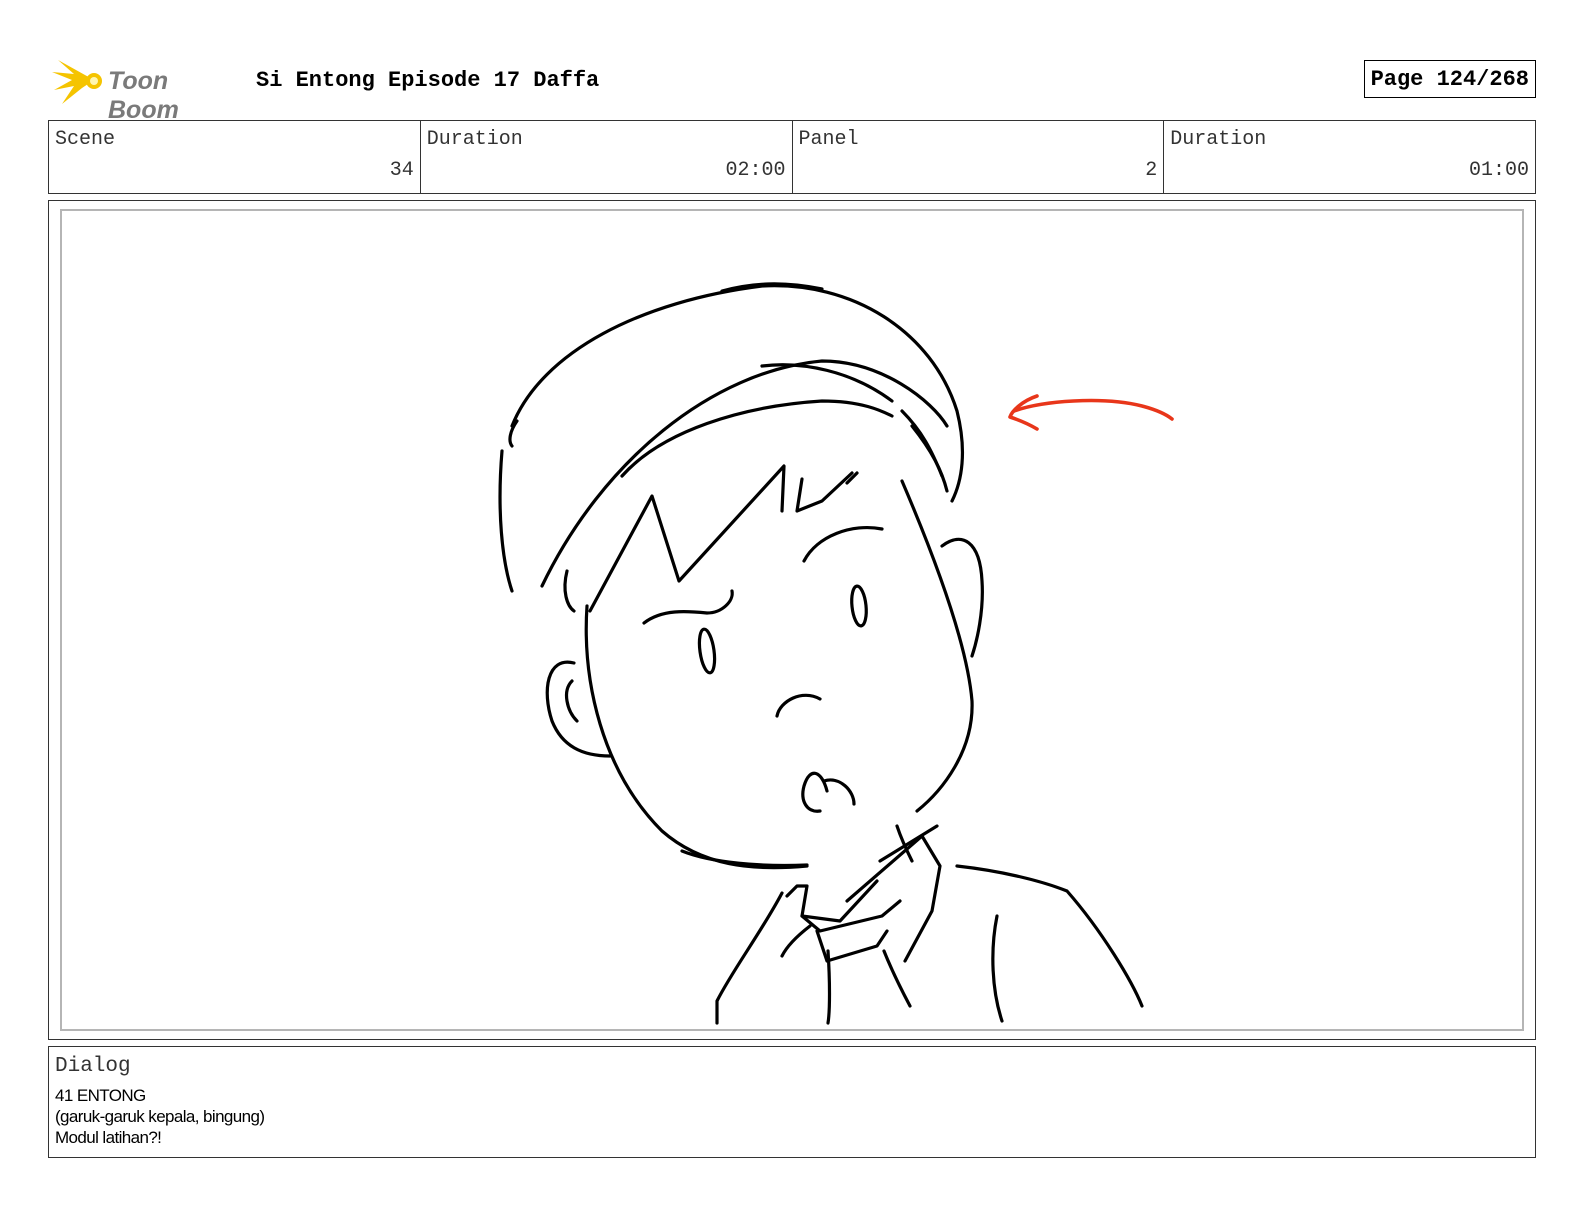 The height and width of the screenshot is (1224, 1584). I want to click on scene-label: Scene, so click(85, 139).